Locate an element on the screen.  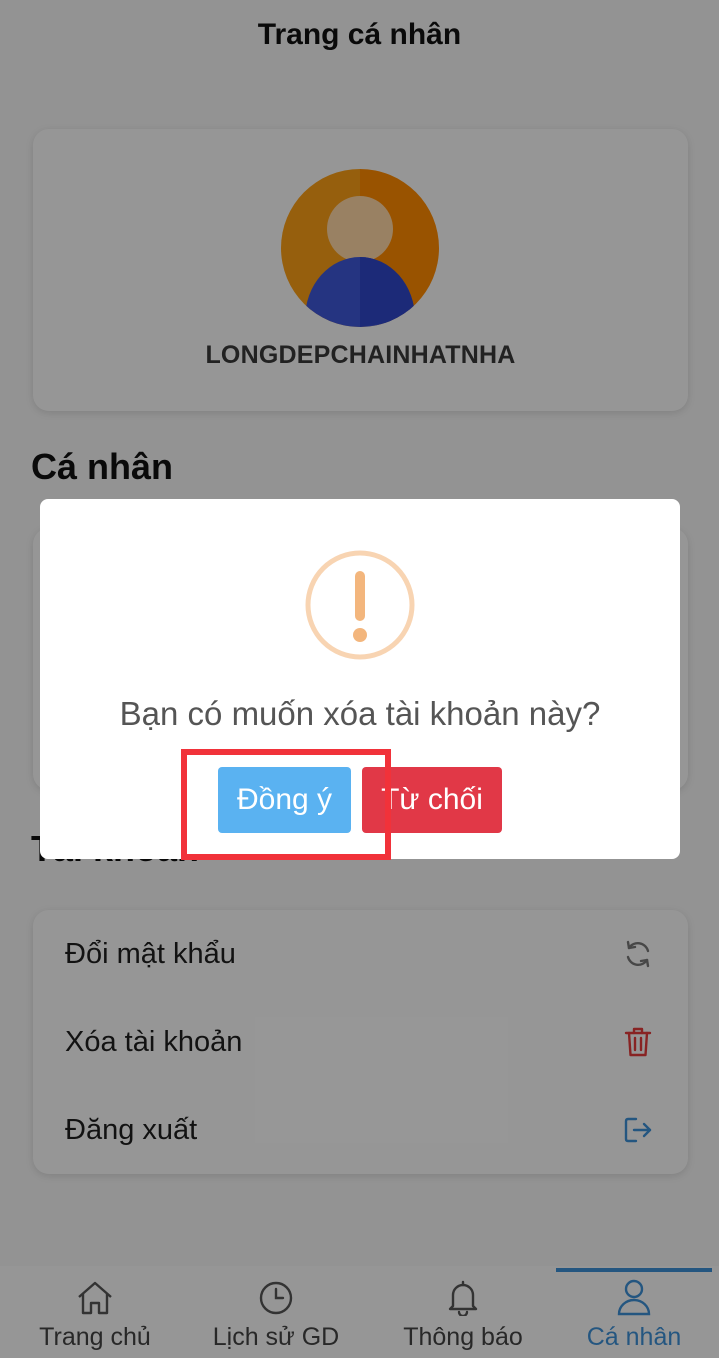
highlight-box is located at coordinates (286, 804).